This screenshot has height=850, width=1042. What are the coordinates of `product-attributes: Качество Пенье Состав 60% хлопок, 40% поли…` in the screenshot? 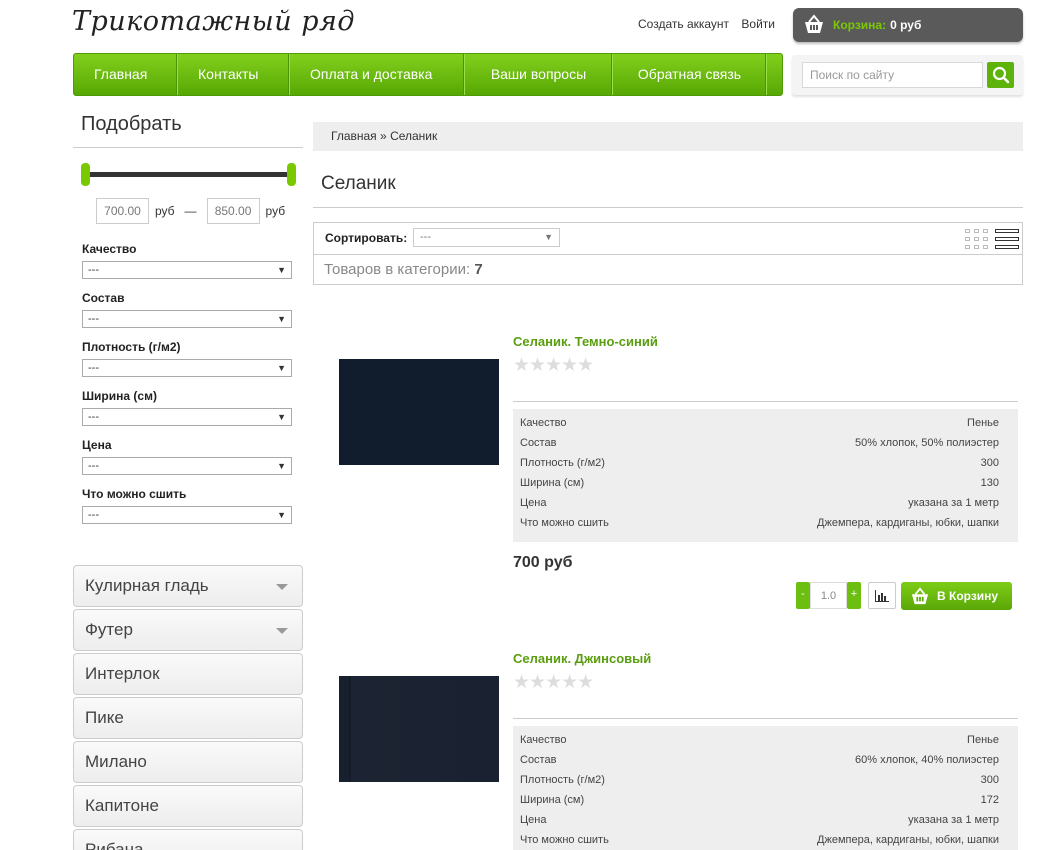 It's located at (765, 788).